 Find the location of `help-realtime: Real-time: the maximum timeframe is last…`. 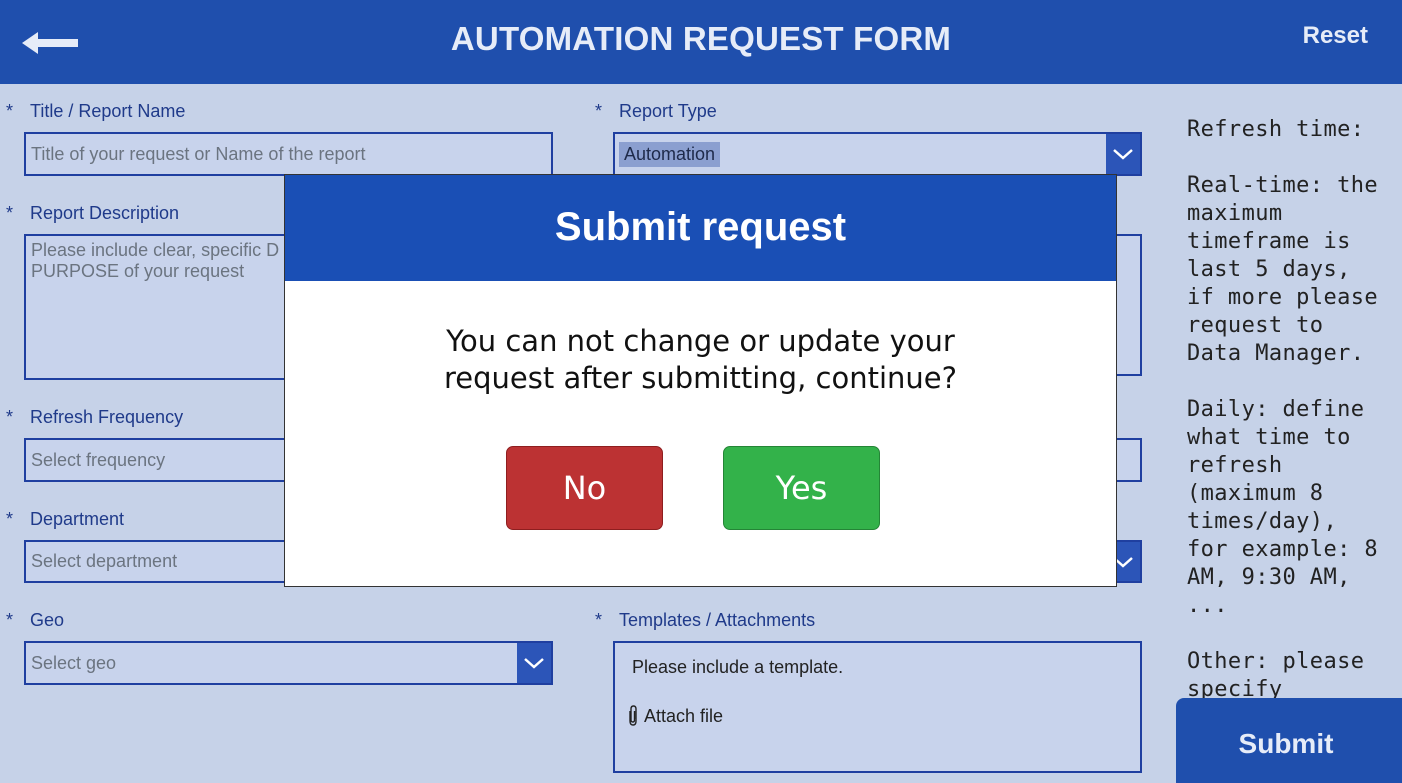

help-realtime: Real-time: the maximum timeframe is last… is located at coordinates (1283, 269).